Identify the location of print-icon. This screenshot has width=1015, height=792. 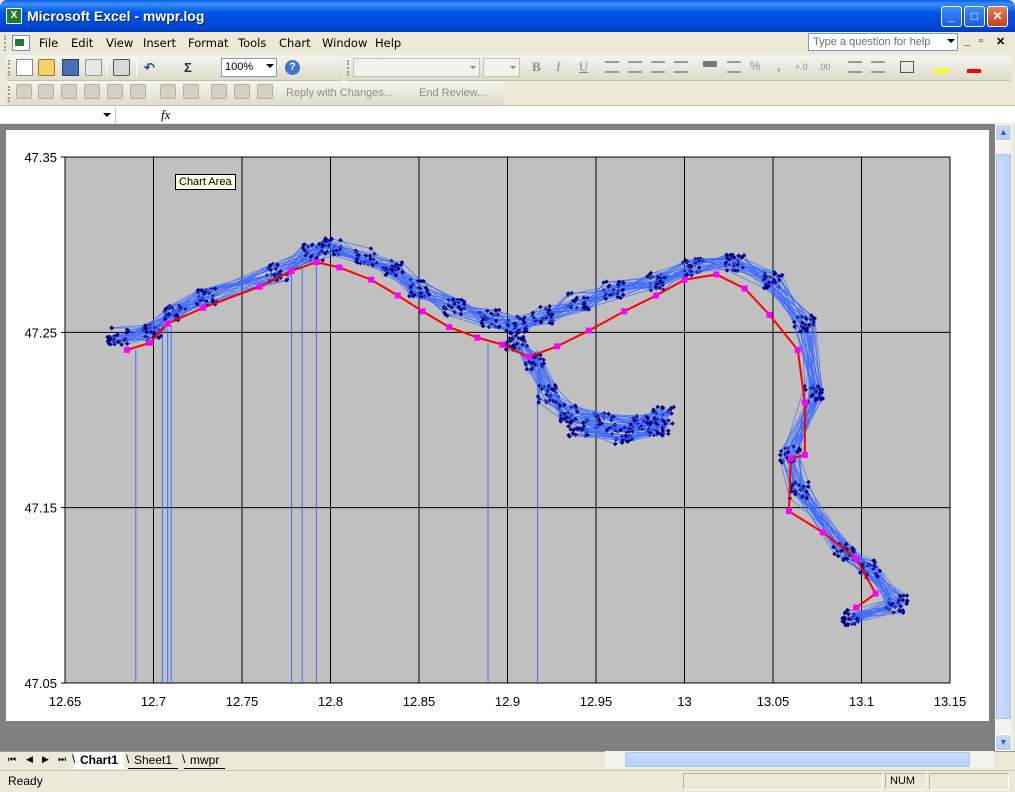
(121, 67).